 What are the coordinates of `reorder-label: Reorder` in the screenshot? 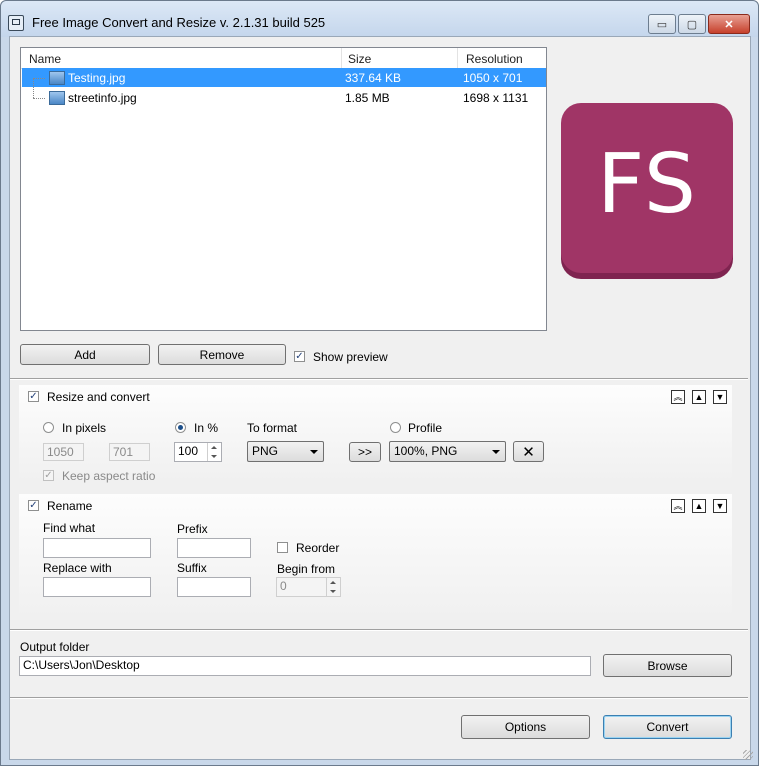 It's located at (318, 548).